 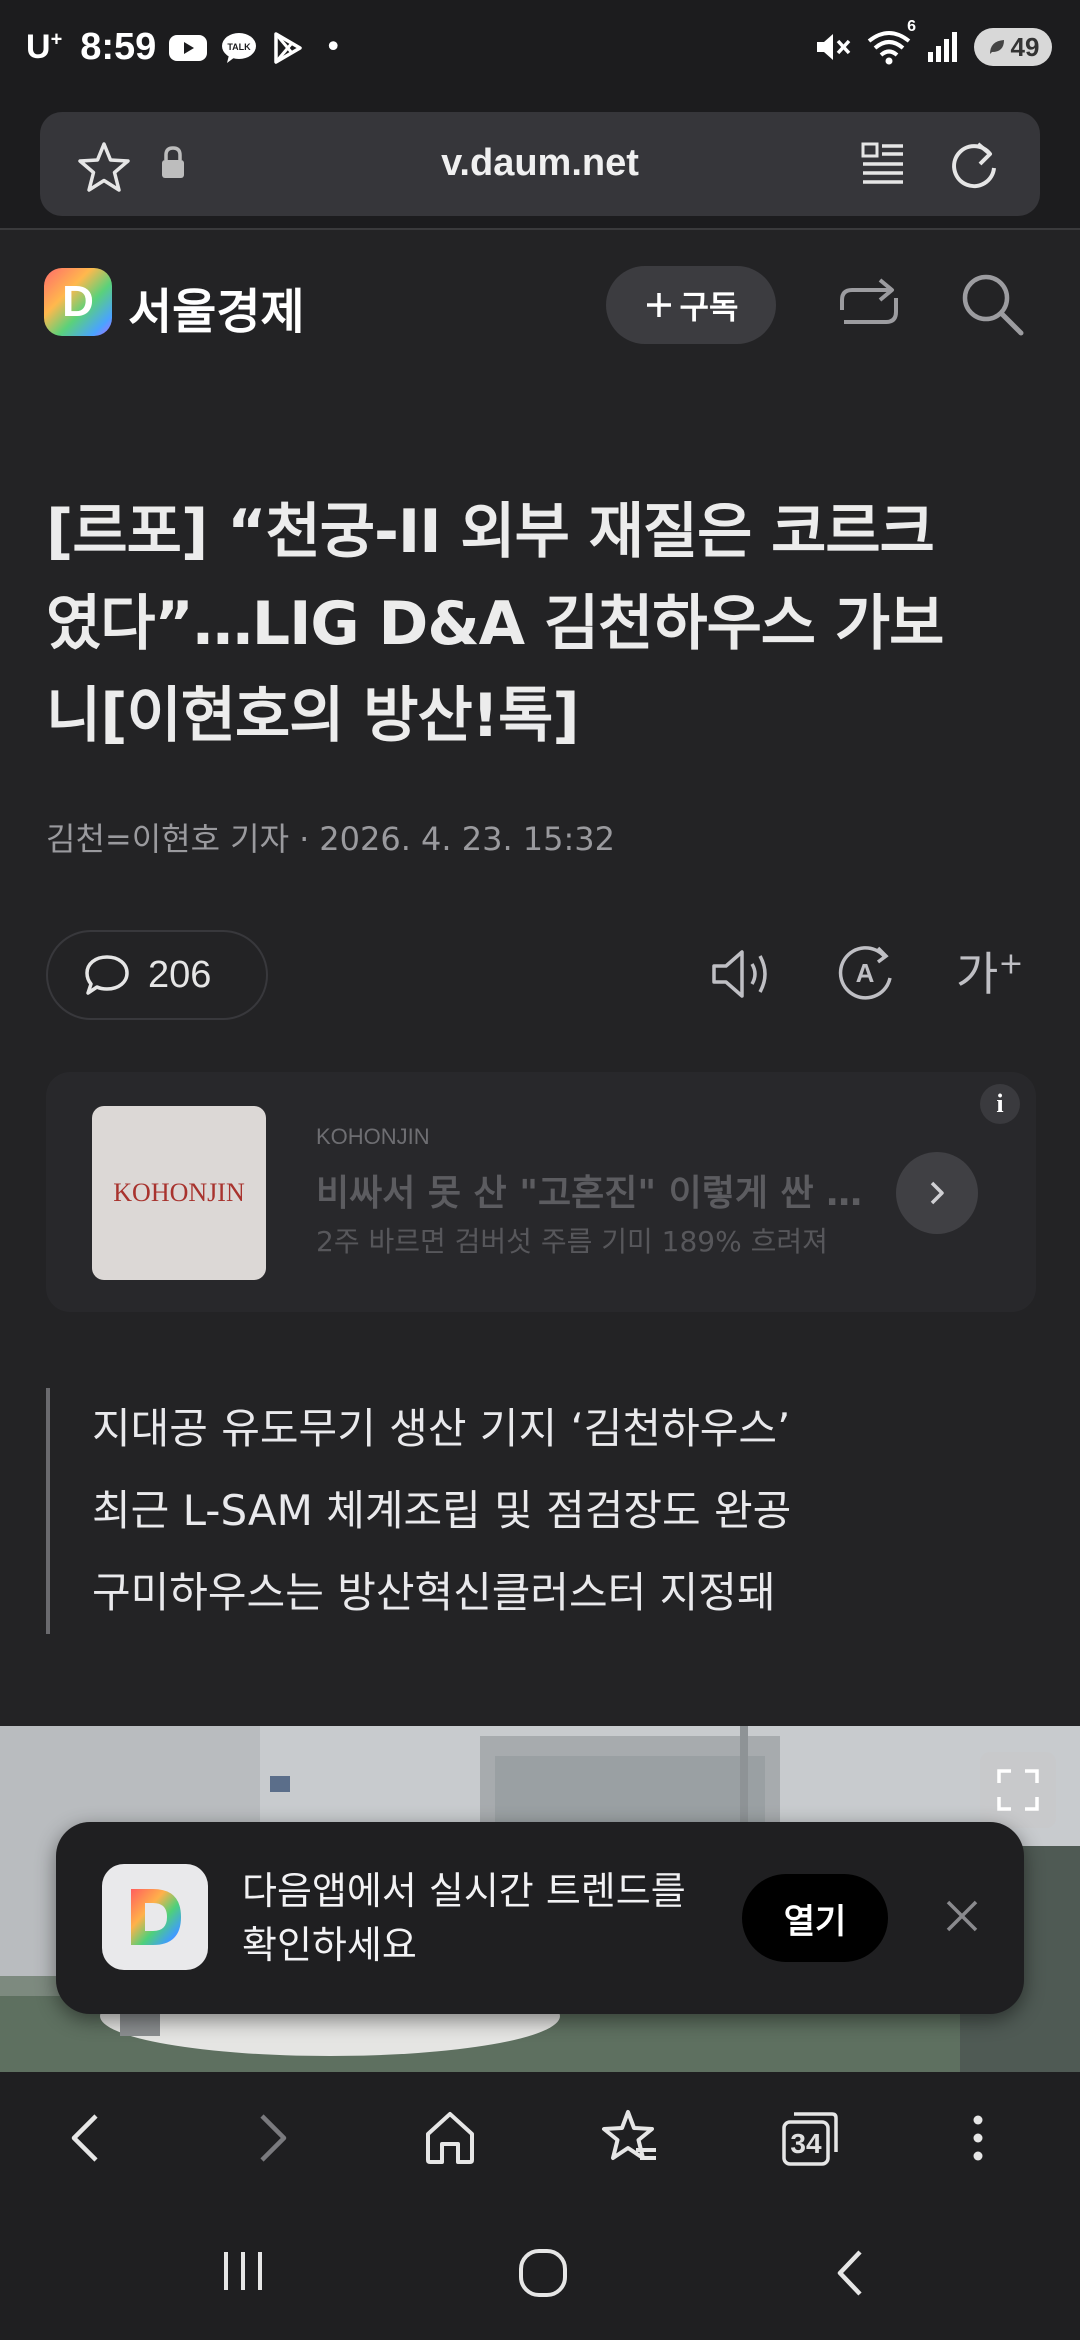 I want to click on home-icon, so click(x=450, y=2140).